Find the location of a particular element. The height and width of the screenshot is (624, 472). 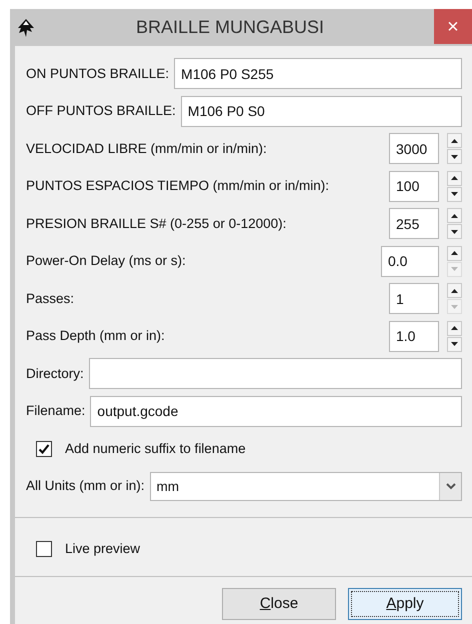

field-label: VELOCIDAD LIBRE (mm/min or in/min): is located at coordinates (147, 149).